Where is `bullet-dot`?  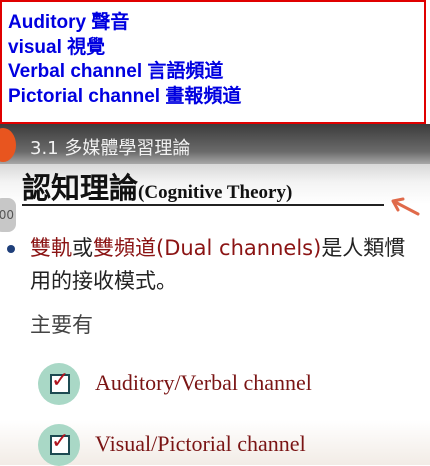 bullet-dot is located at coordinates (11, 249).